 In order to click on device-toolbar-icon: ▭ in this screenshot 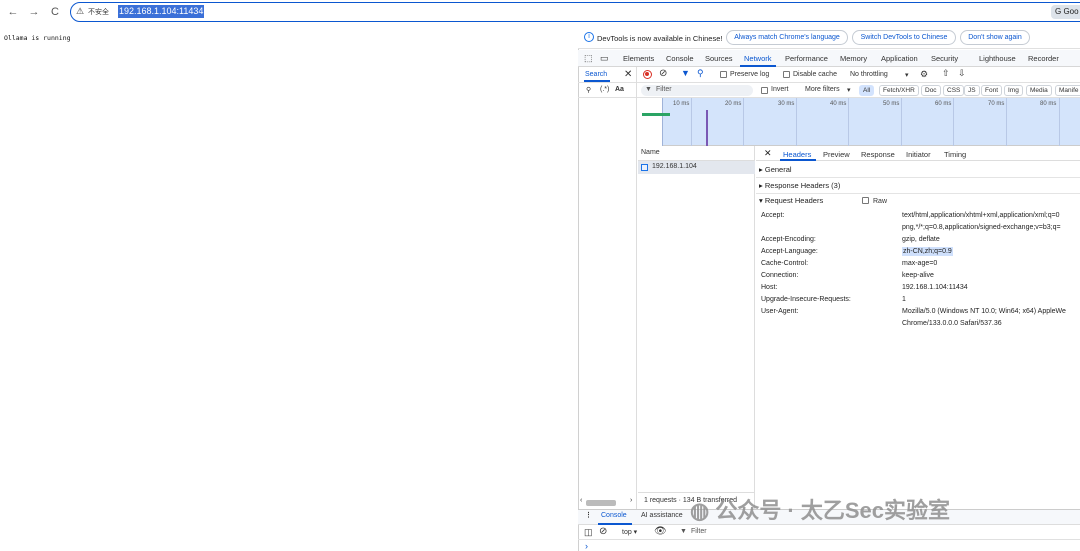, I will do `click(604, 58)`.